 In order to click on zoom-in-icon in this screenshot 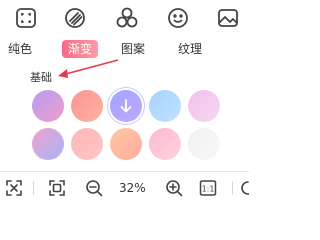, I will do `click(174, 188)`.